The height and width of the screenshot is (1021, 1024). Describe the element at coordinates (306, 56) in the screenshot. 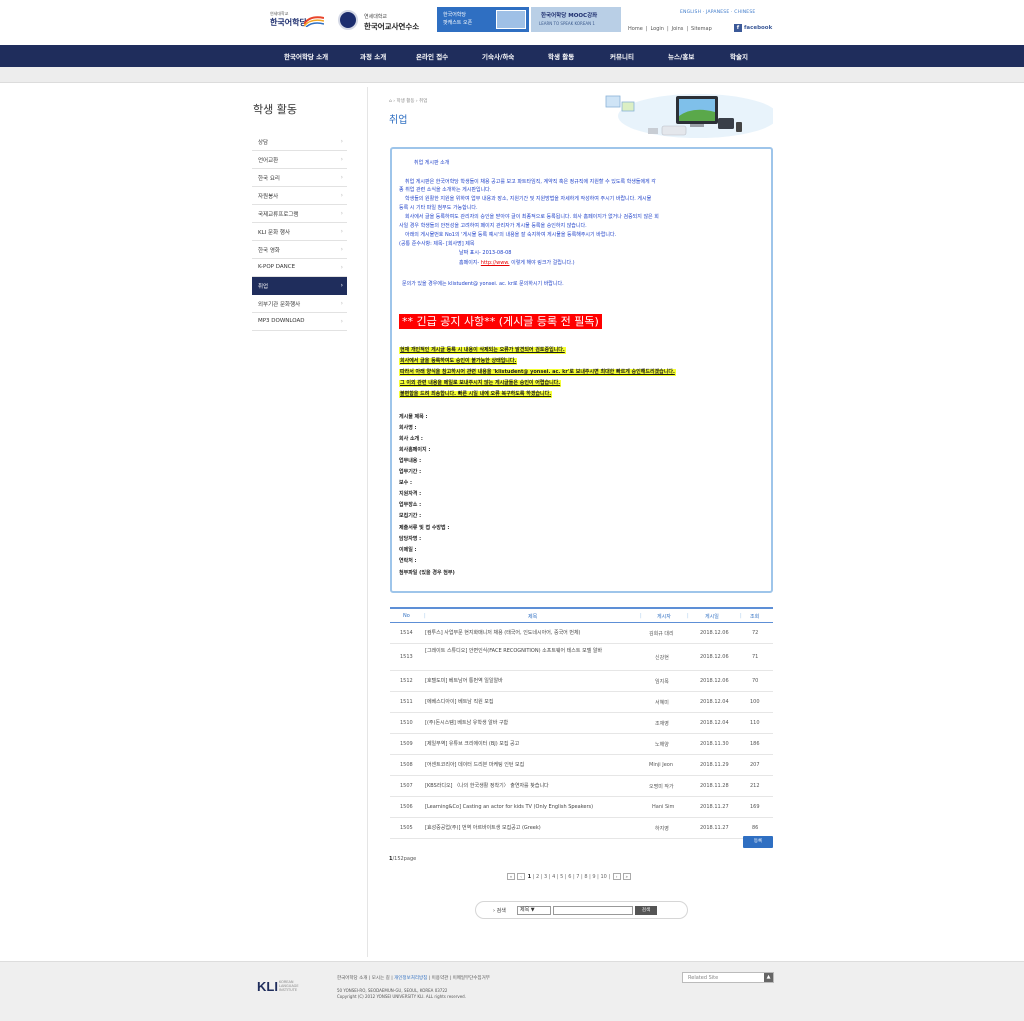

I see `nav-item-about: 한국어학당 소개` at that location.